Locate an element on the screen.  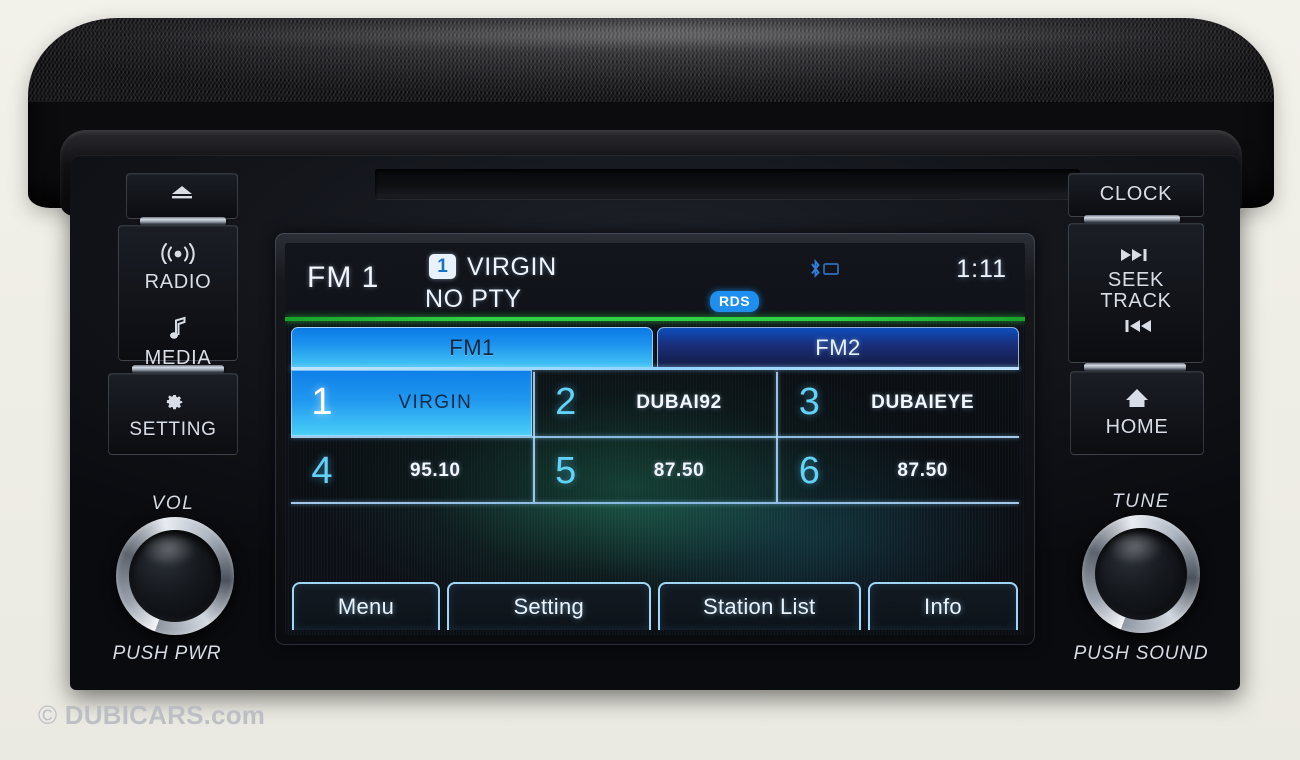
tune-knob-highlight is located at coordinates (1135, 549).